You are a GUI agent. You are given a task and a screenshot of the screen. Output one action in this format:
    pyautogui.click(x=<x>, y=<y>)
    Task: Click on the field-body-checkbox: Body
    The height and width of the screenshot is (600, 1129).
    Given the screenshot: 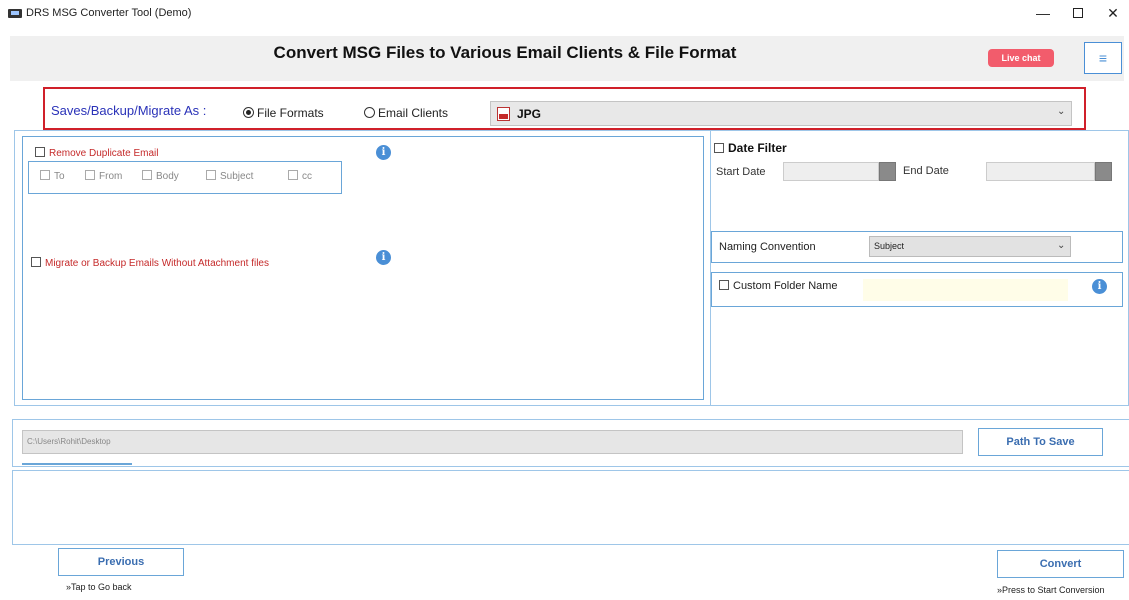 What is the action you would take?
    pyautogui.click(x=160, y=176)
    